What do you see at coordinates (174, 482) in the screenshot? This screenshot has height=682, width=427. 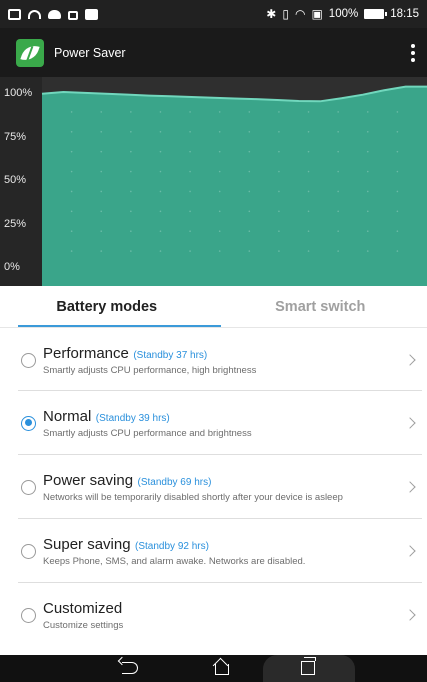 I see `mode-standby: (Standby 69 hrs)` at bounding box center [174, 482].